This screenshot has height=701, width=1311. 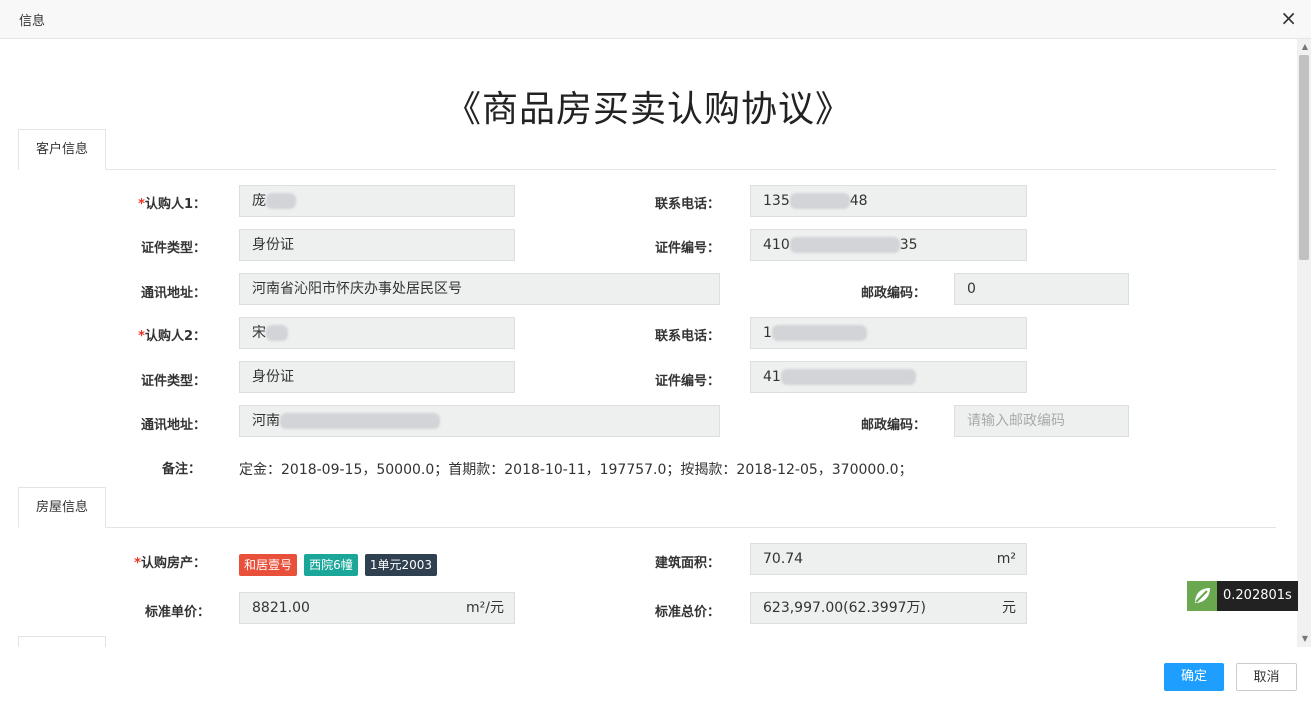 What do you see at coordinates (172, 336) in the screenshot?
I see `buyer2-label: *认购人2：` at bounding box center [172, 336].